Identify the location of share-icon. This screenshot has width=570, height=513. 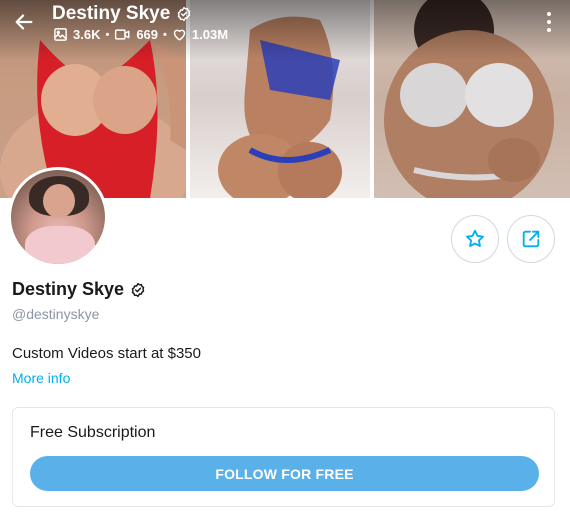
(531, 239).